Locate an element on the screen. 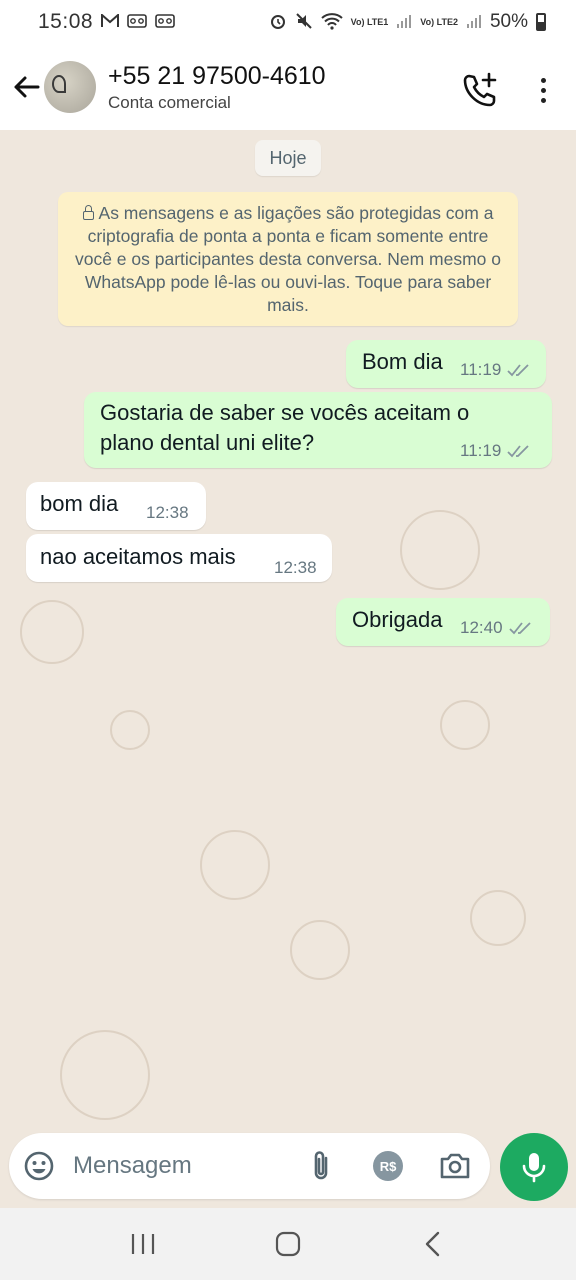  message-bubble-outgoing: Obrigada 12:40 is located at coordinates (443, 622).